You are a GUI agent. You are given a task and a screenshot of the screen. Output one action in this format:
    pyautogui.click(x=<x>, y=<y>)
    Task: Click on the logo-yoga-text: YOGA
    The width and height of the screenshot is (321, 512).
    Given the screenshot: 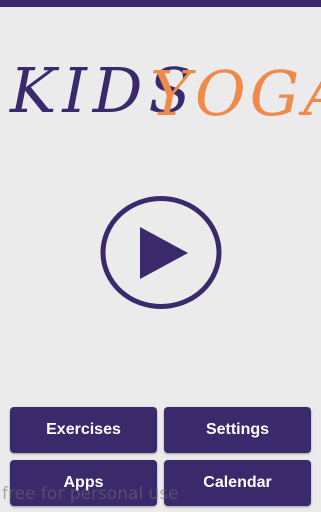 What is the action you would take?
    pyautogui.click(x=235, y=93)
    